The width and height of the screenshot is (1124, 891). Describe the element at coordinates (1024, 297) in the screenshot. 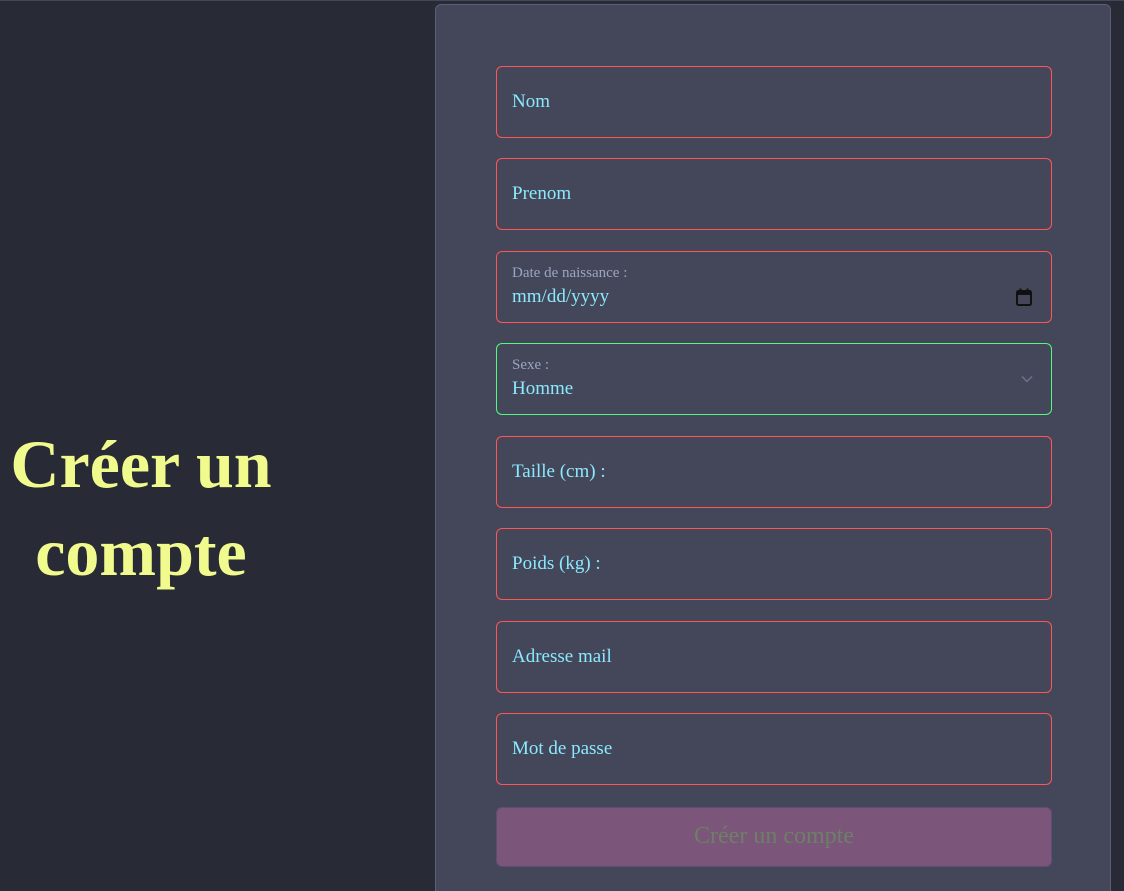

I see `calendar-icon` at that location.